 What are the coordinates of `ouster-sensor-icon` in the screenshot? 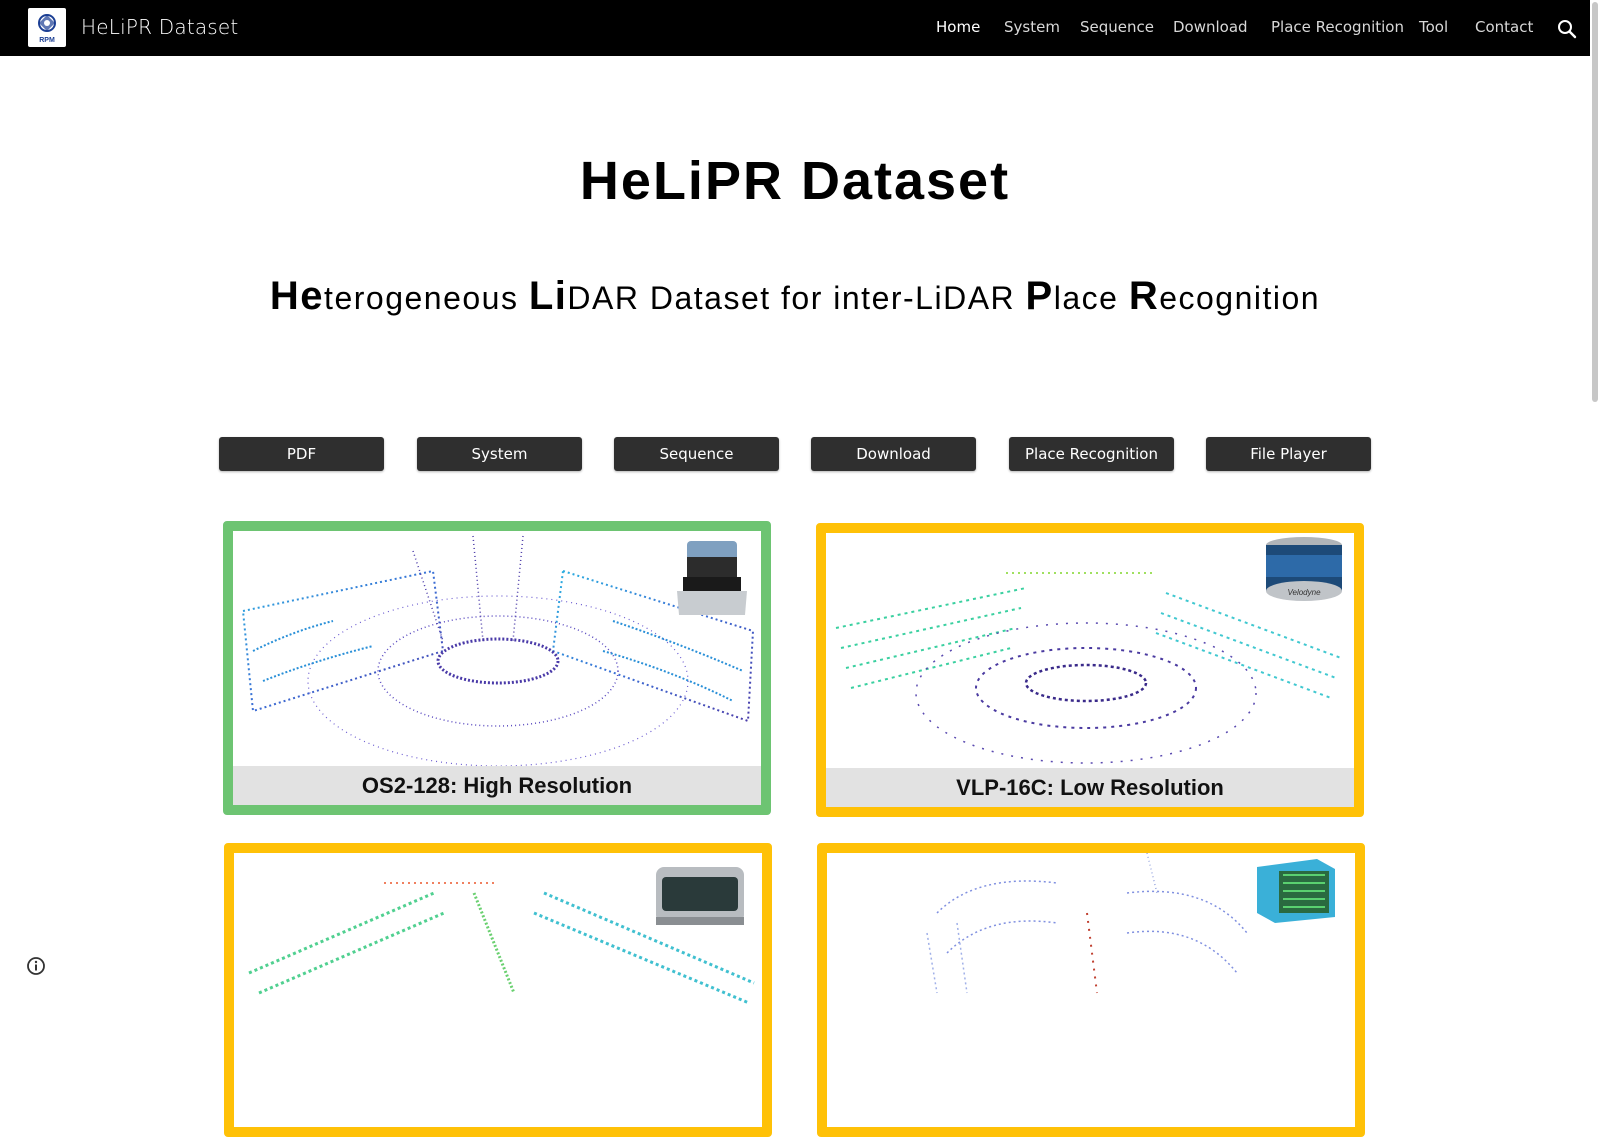 It's located at (712, 578).